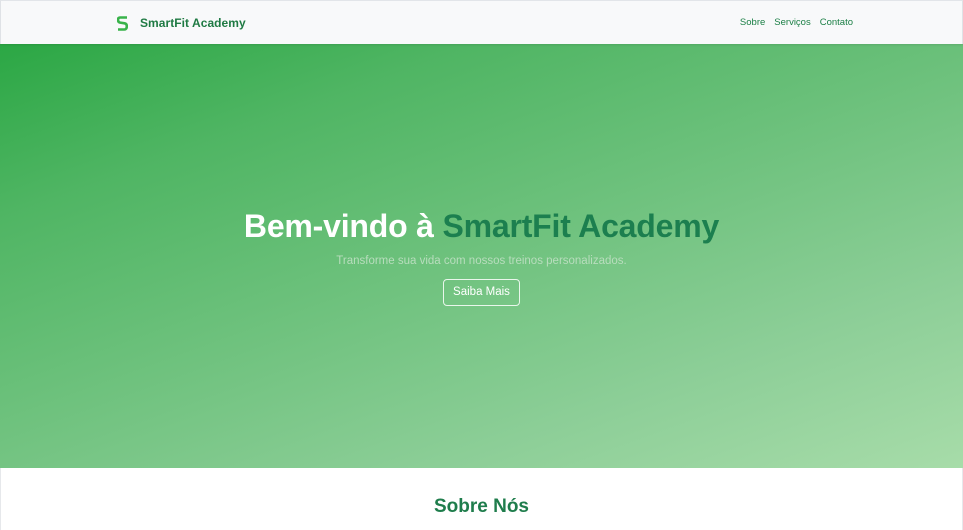  I want to click on saiba-mais-button: Saiba Mais, so click(481, 292).